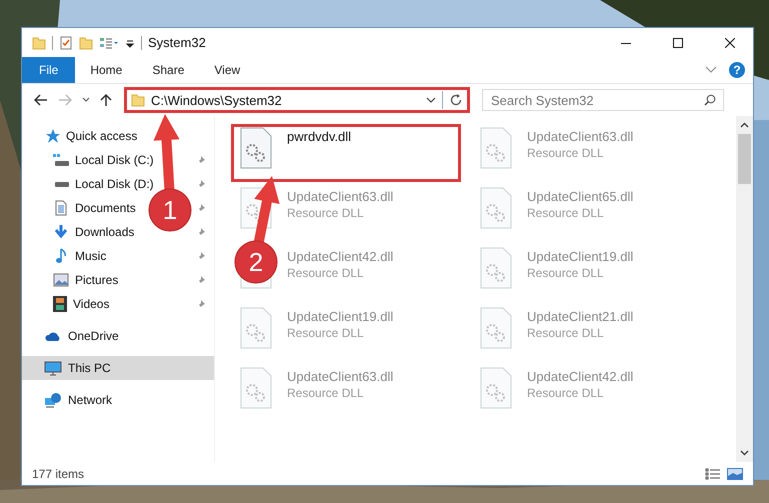 The width and height of the screenshot is (769, 503). I want to click on file-name: UpdateClient21.dll, so click(580, 316).